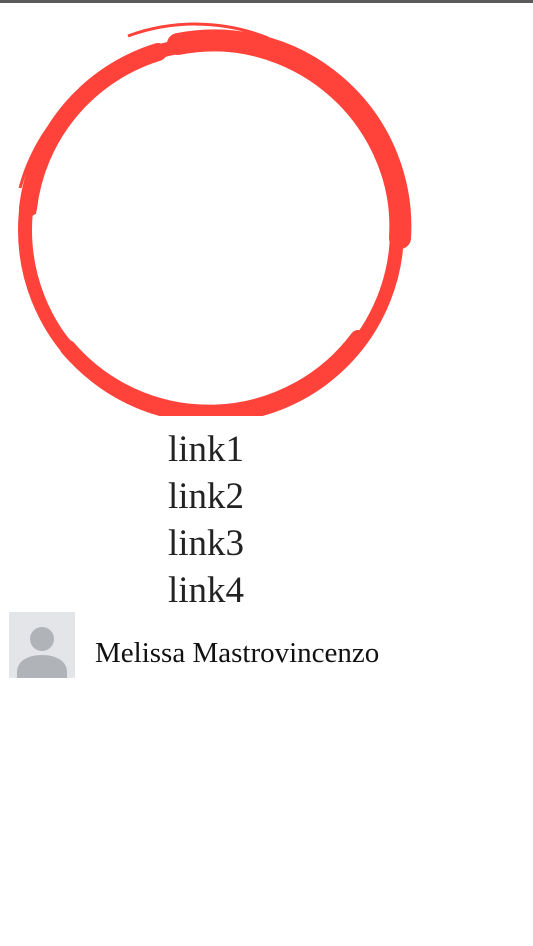 The width and height of the screenshot is (533, 946). Describe the element at coordinates (206, 449) in the screenshot. I see `link1: link1` at that location.